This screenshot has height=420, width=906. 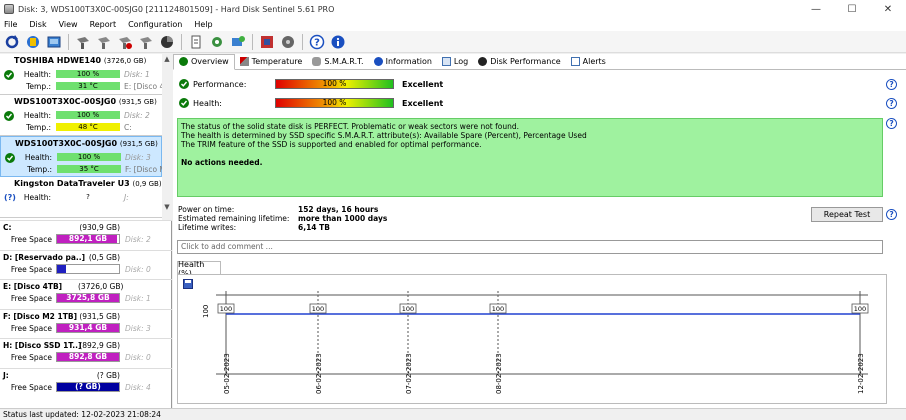 I want to click on performance-help-button: ?, so click(x=891, y=84).